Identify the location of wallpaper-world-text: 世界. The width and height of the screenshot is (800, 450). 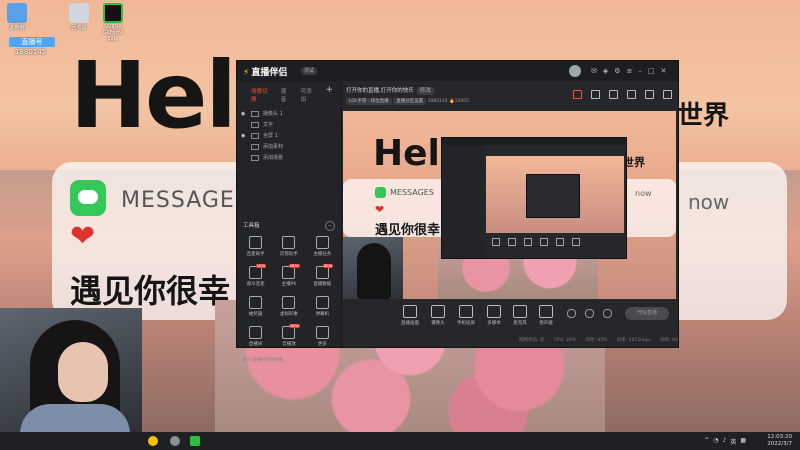
(703, 116).